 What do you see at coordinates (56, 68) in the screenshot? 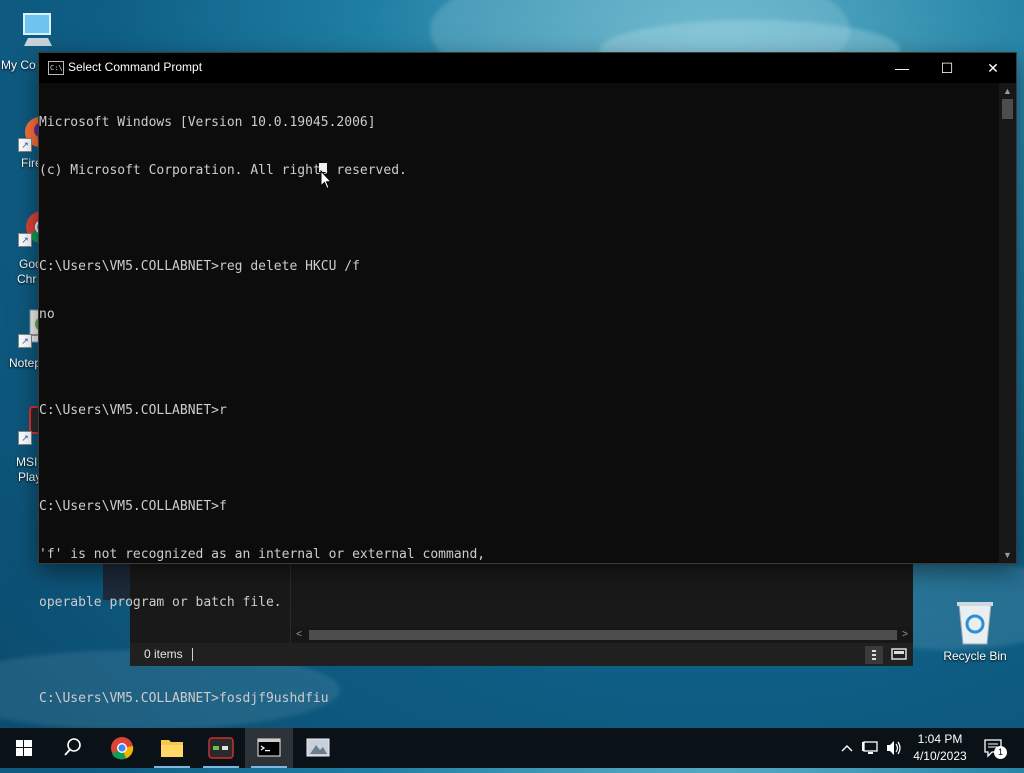
I see `cmd-icon: C:\` at bounding box center [56, 68].